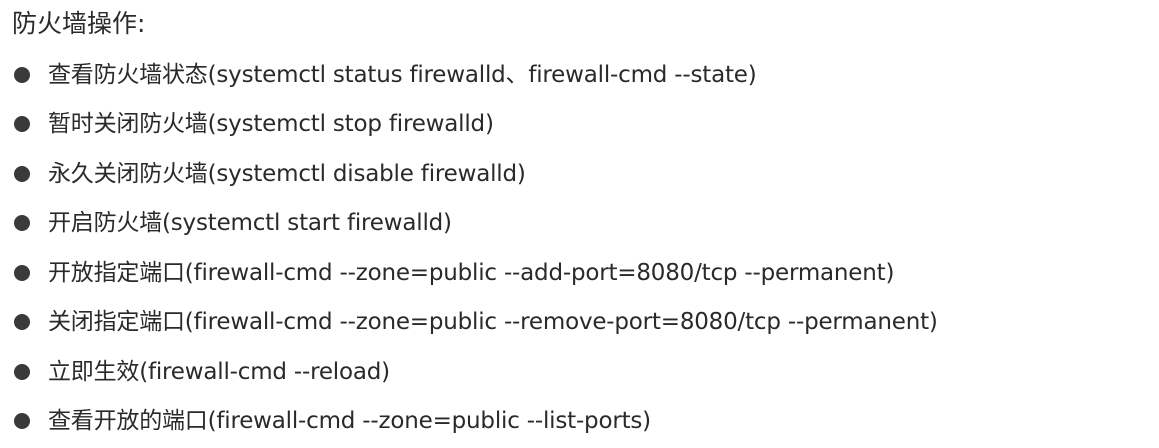  Describe the element at coordinates (219, 371) in the screenshot. I see `list-item-text: 立即生效(firewall-cmd --reload)` at that location.